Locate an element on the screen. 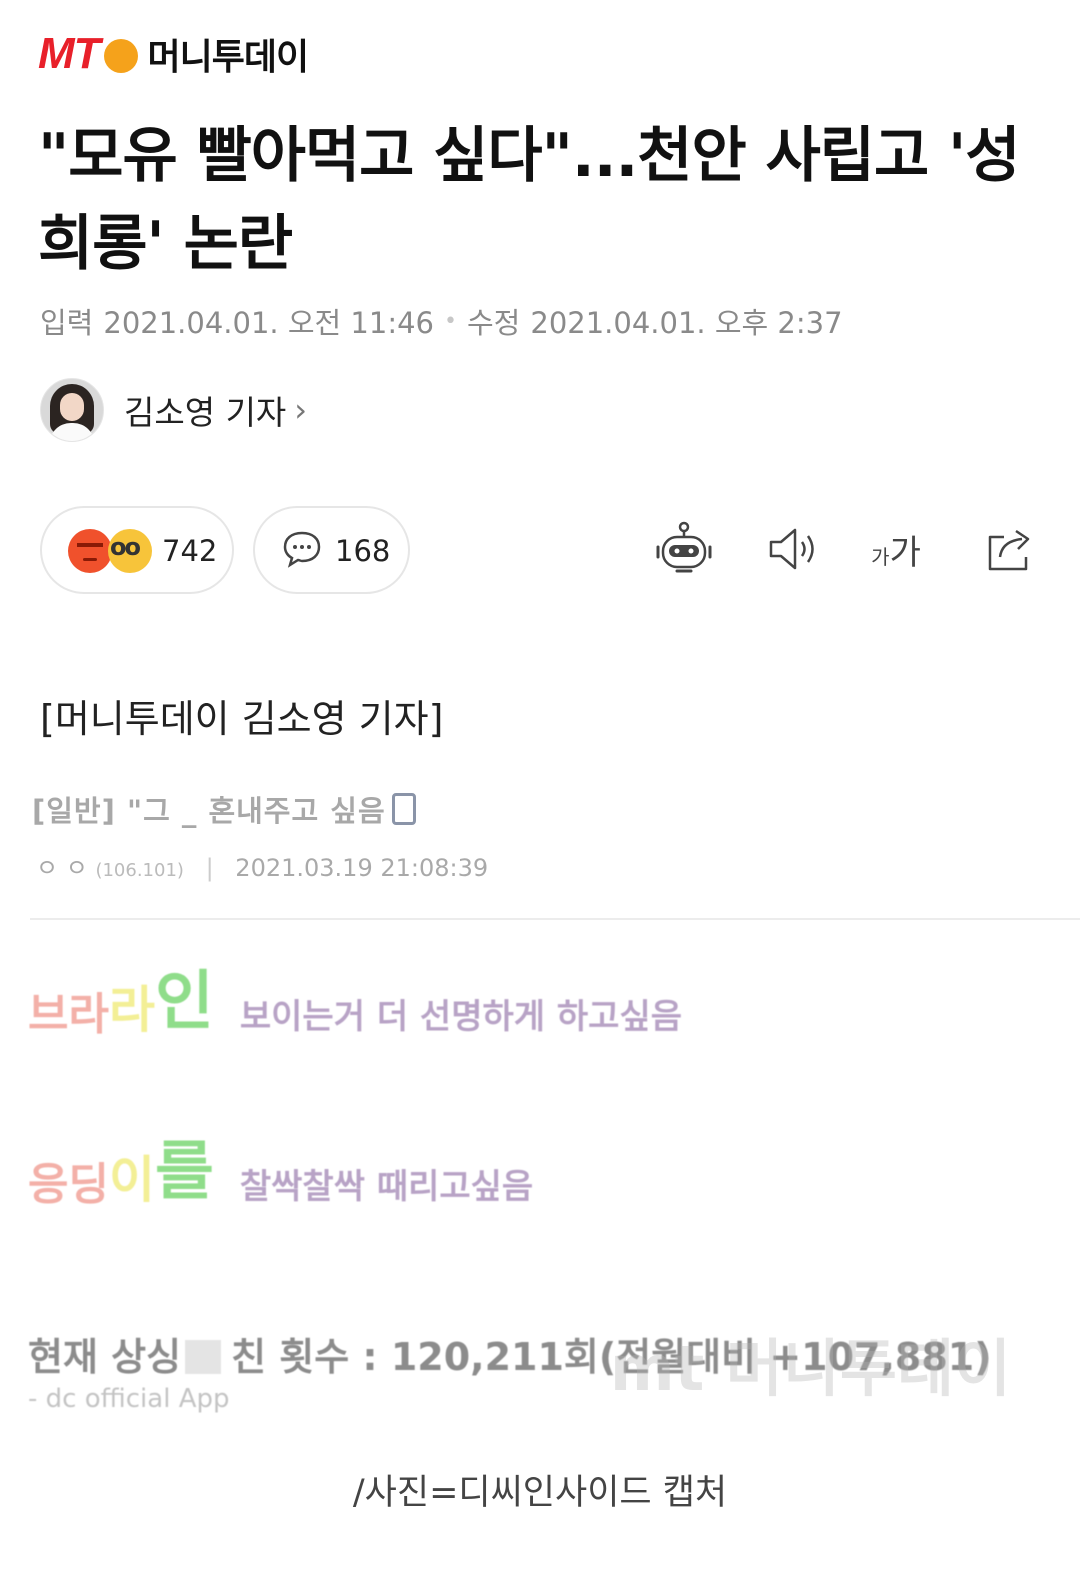 This screenshot has width=1080, height=1569. post-title: [일반] "그 _ 혼내주고 싶음 is located at coordinates (224, 809).